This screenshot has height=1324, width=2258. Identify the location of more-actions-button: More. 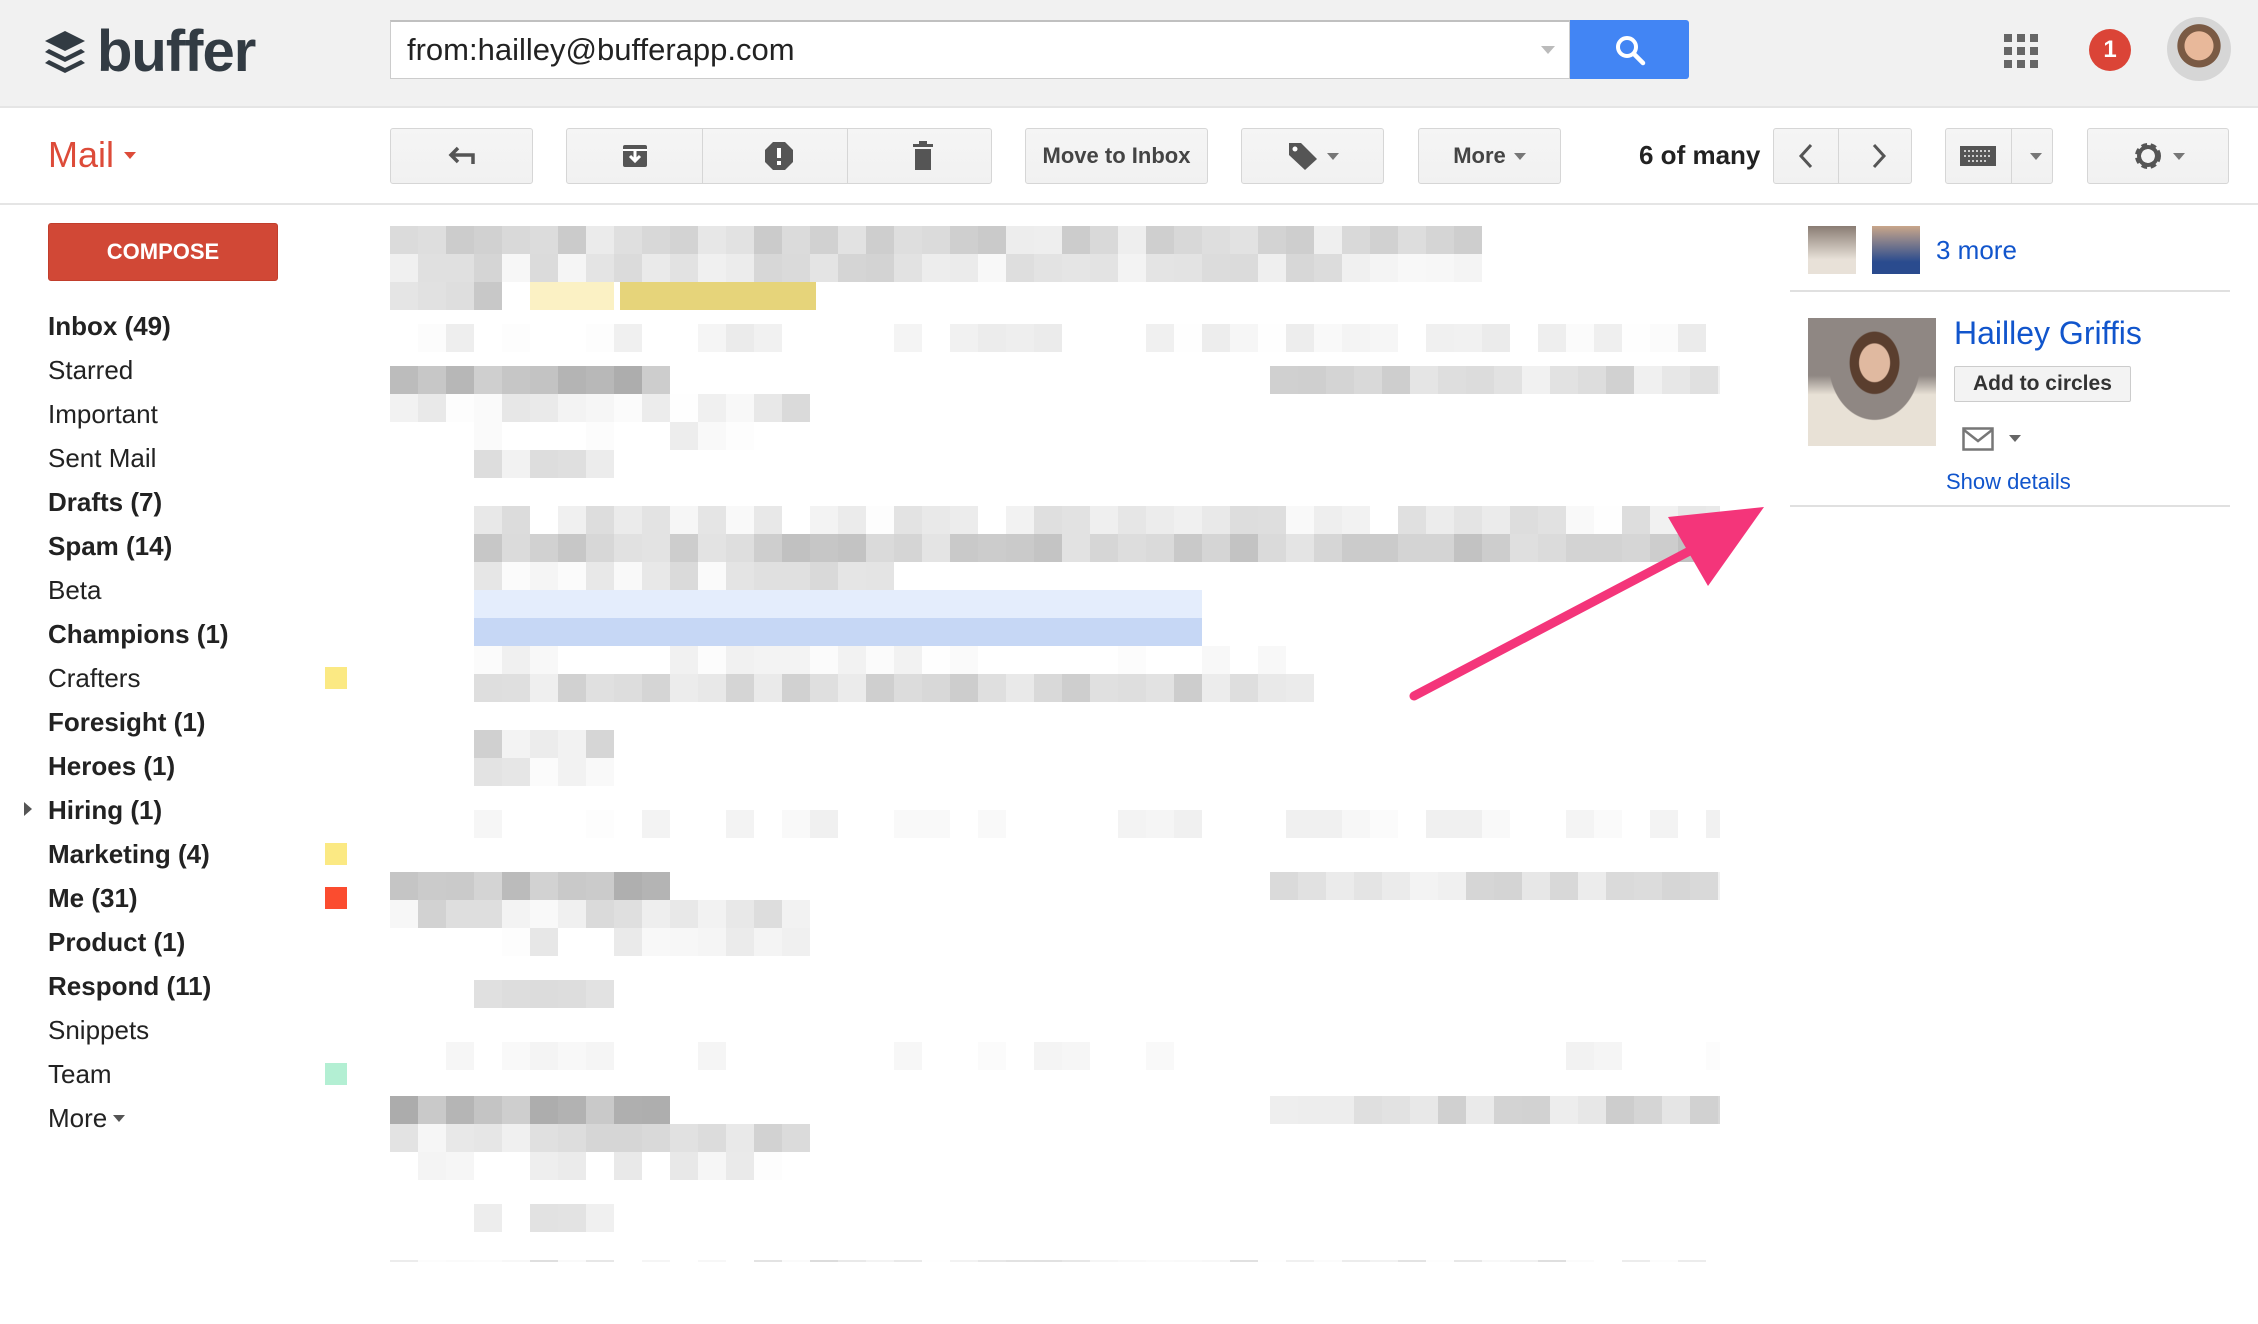
(1489, 156).